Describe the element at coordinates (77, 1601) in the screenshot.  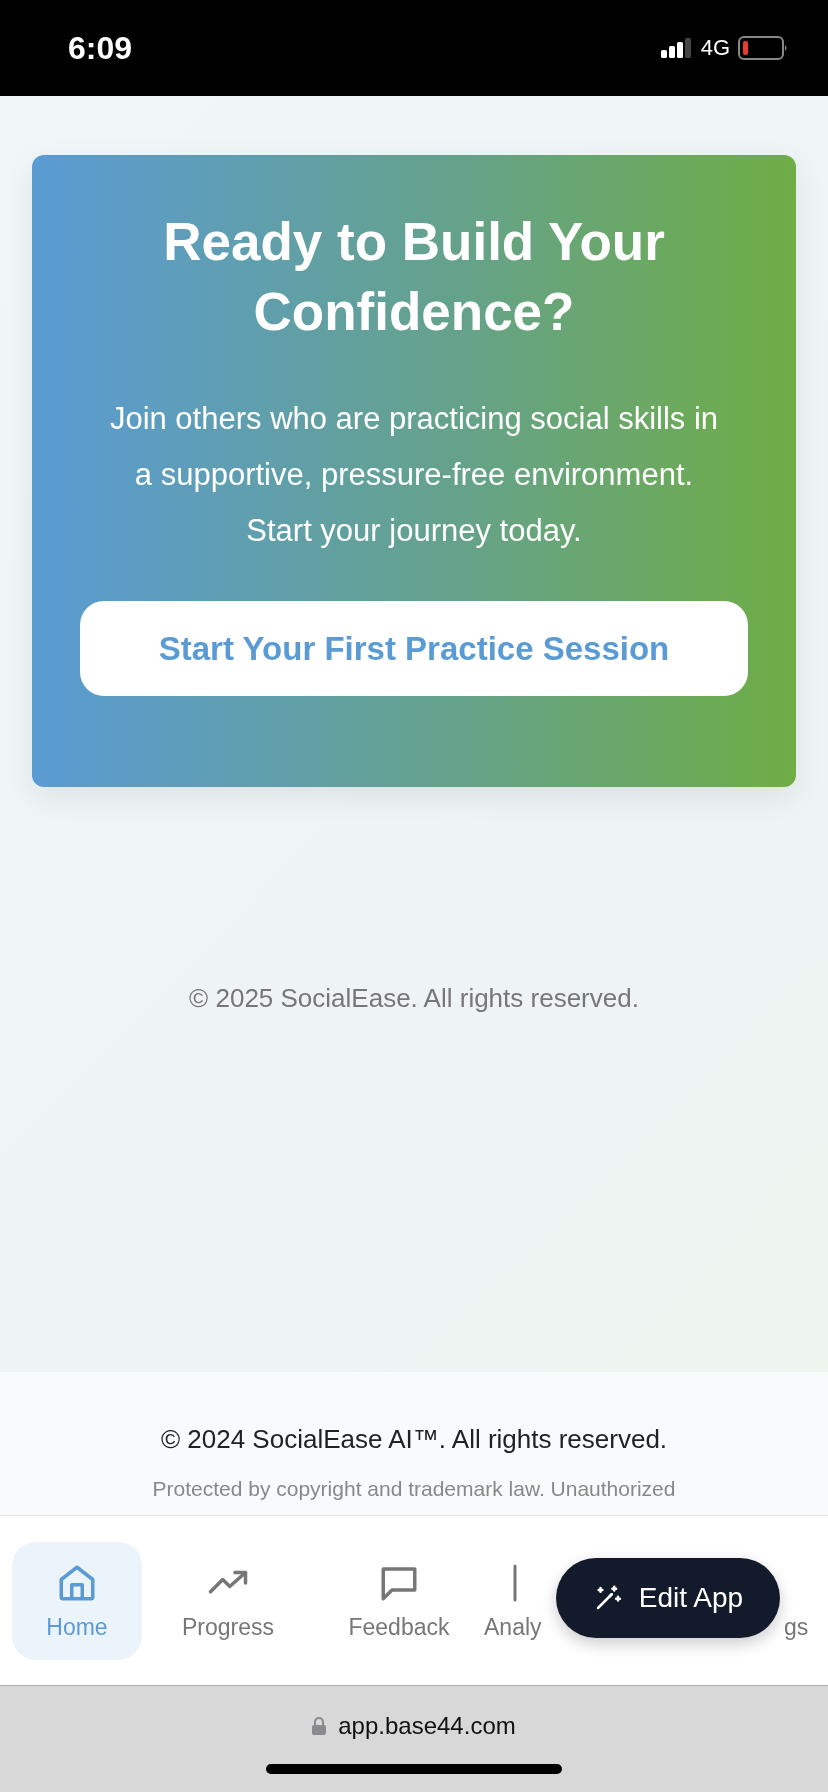
I see `nav-tab: Home` at that location.